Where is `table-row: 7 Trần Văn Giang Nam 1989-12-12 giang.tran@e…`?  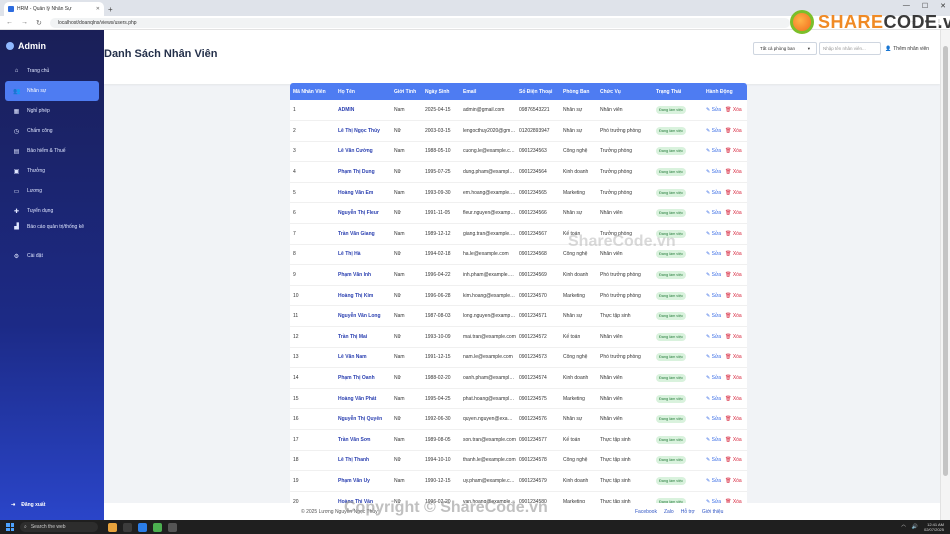 table-row: 7 Trần Văn Giang Nam 1989-12-12 giang.tran@e… is located at coordinates (518, 234).